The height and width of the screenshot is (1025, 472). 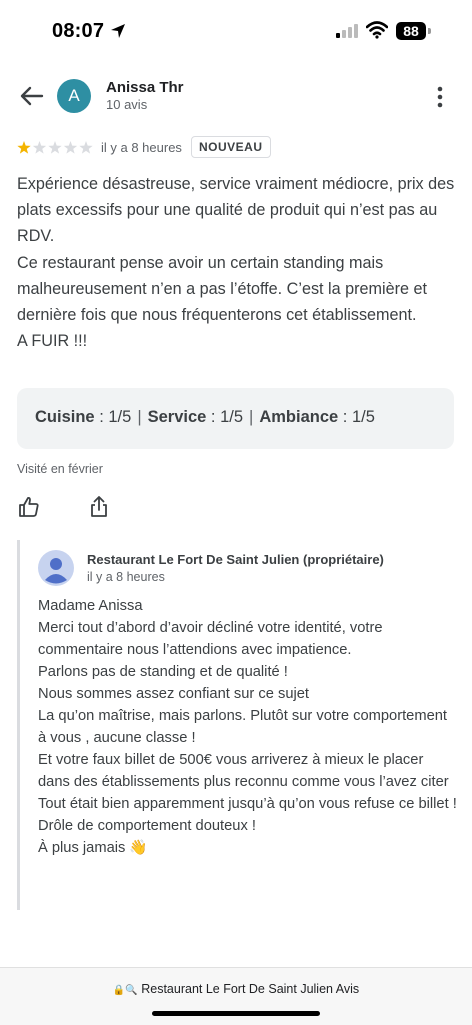 What do you see at coordinates (236, 31) in the screenshot?
I see `status-bar: 08:07 88` at bounding box center [236, 31].